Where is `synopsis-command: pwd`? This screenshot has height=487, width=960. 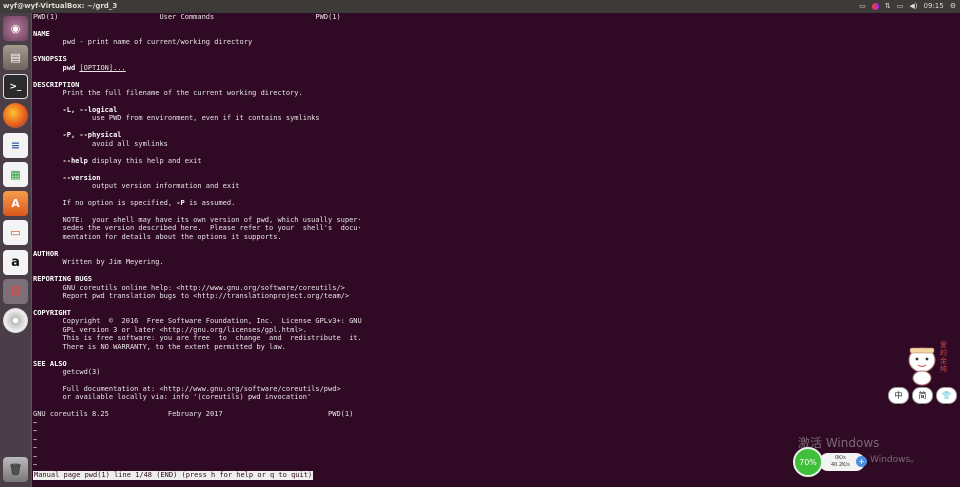 synopsis-command: pwd is located at coordinates (69, 67).